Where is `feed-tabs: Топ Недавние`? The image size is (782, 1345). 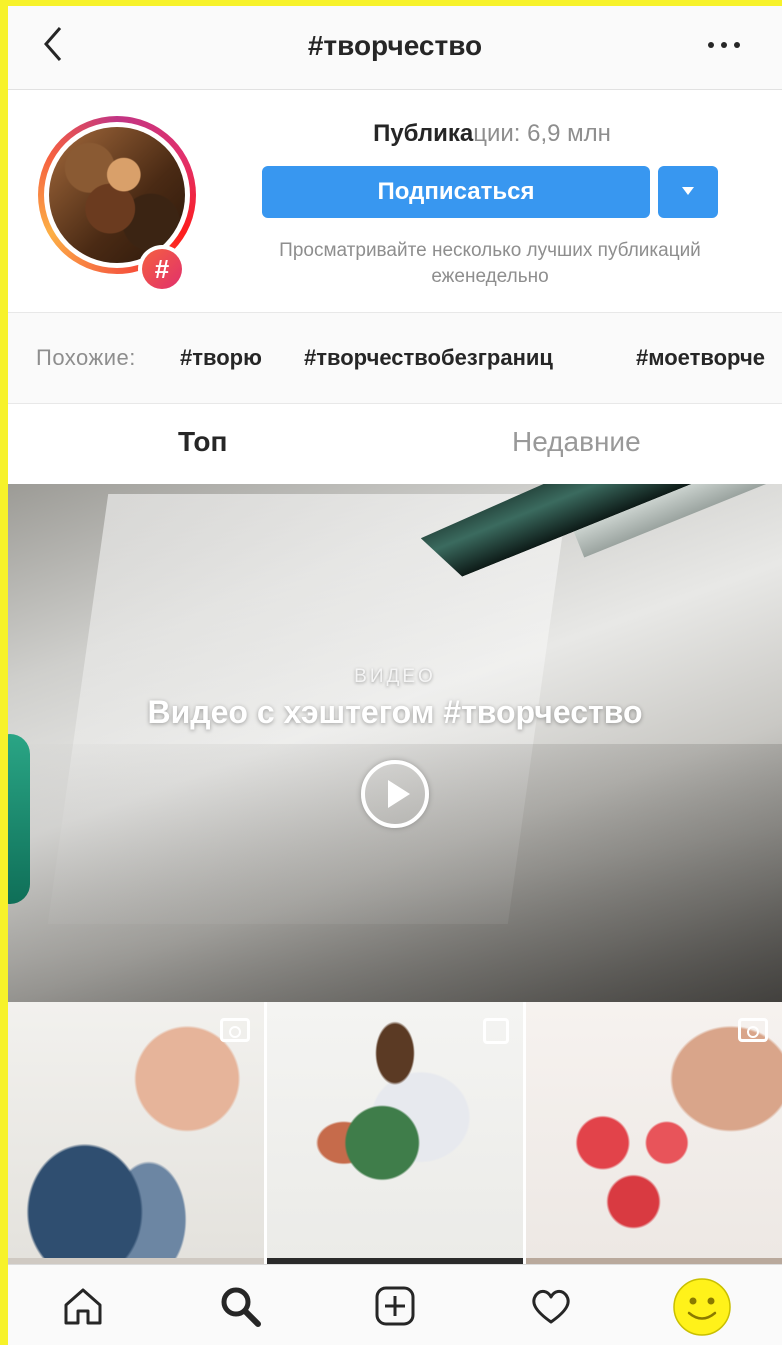 feed-tabs: Топ Недавние is located at coordinates (395, 444).